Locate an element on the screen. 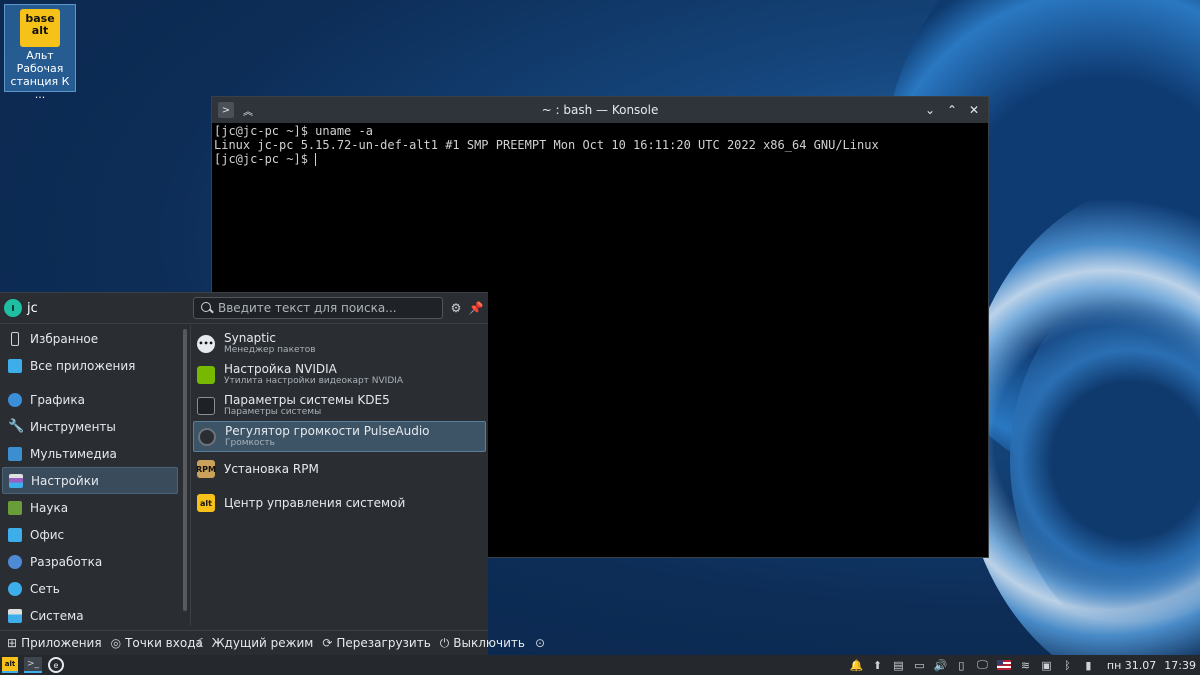 The image size is (1200, 675). terminal-menu-icon: > is located at coordinates (226, 110).